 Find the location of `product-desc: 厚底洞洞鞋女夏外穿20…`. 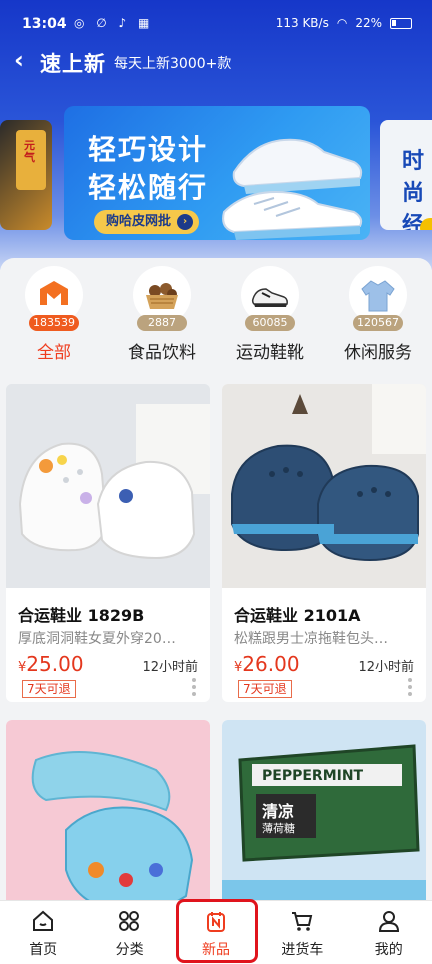

product-desc: 厚底洞洞鞋女夏外穿20… is located at coordinates (97, 639).